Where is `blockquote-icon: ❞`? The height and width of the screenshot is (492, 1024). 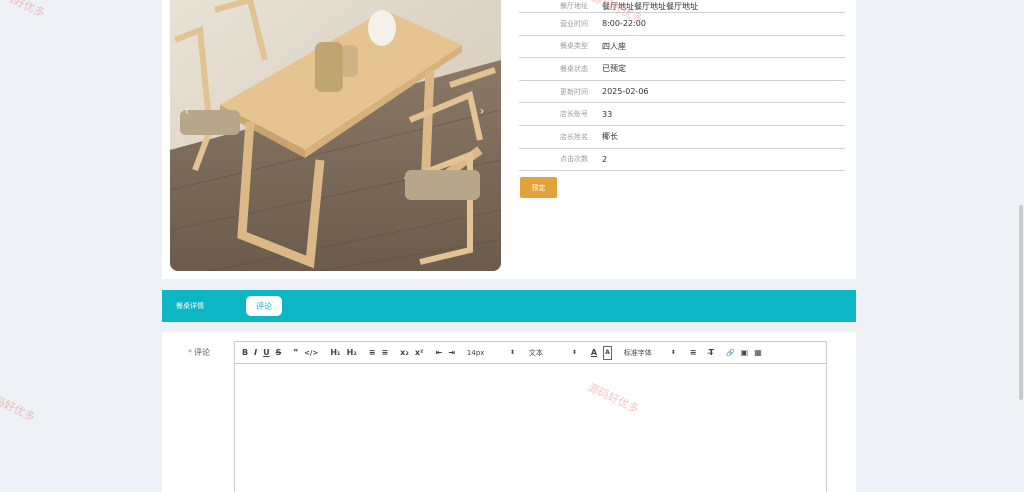 blockquote-icon: ❞ is located at coordinates (295, 353).